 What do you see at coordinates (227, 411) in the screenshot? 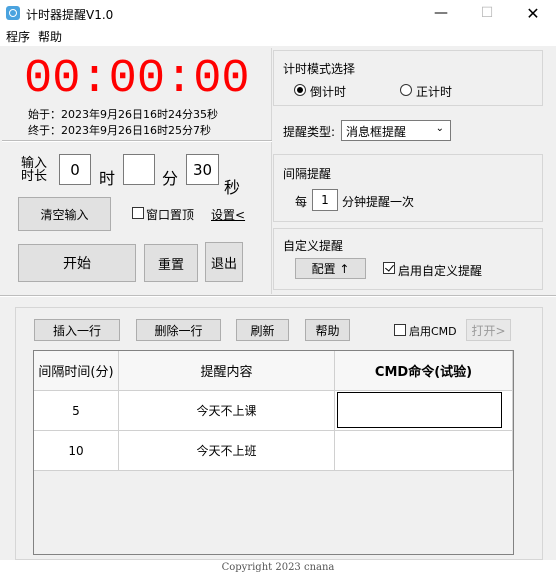
I see `table-cell-content: 今天不上课` at bounding box center [227, 411].